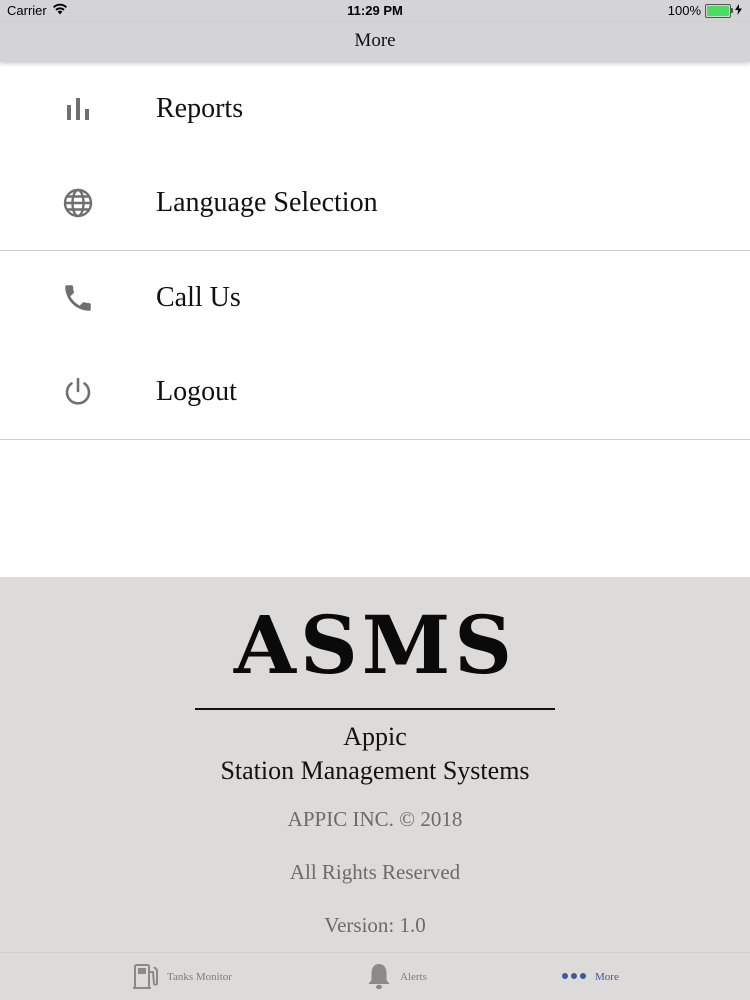 The height and width of the screenshot is (1000, 750). I want to click on status-bar: Carrier 11:29 PM 100%, so click(375, 11).